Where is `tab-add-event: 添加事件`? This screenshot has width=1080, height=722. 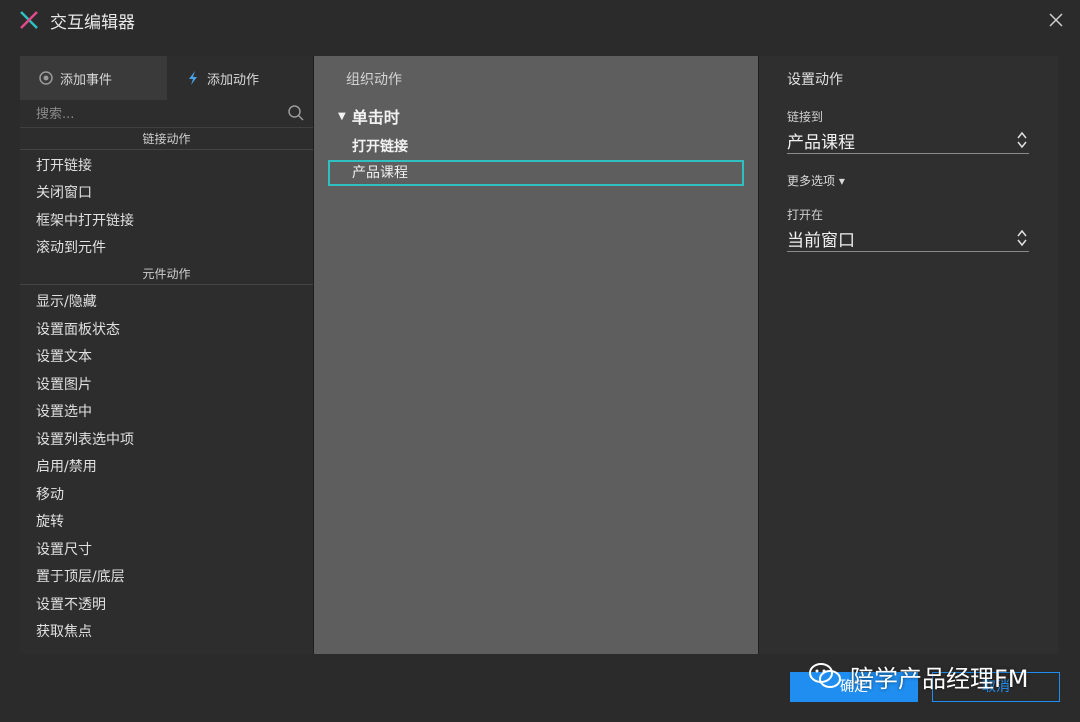 tab-add-event: 添加事件 is located at coordinates (93, 78).